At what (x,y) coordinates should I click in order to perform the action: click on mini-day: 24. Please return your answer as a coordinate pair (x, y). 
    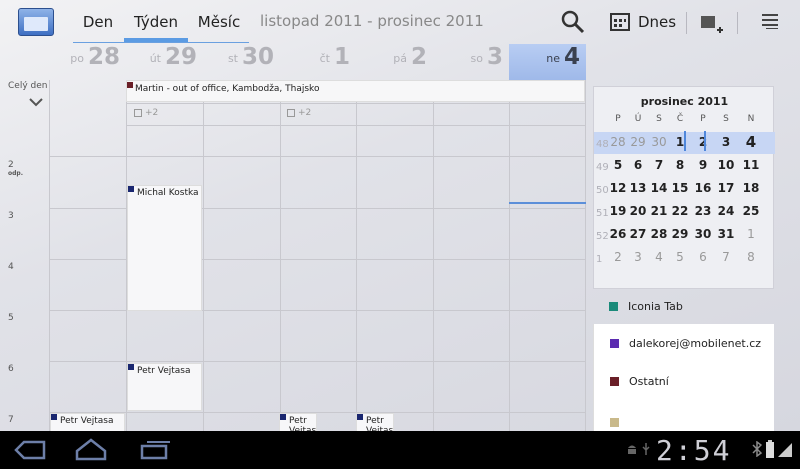
    Looking at the image, I should click on (726, 211).